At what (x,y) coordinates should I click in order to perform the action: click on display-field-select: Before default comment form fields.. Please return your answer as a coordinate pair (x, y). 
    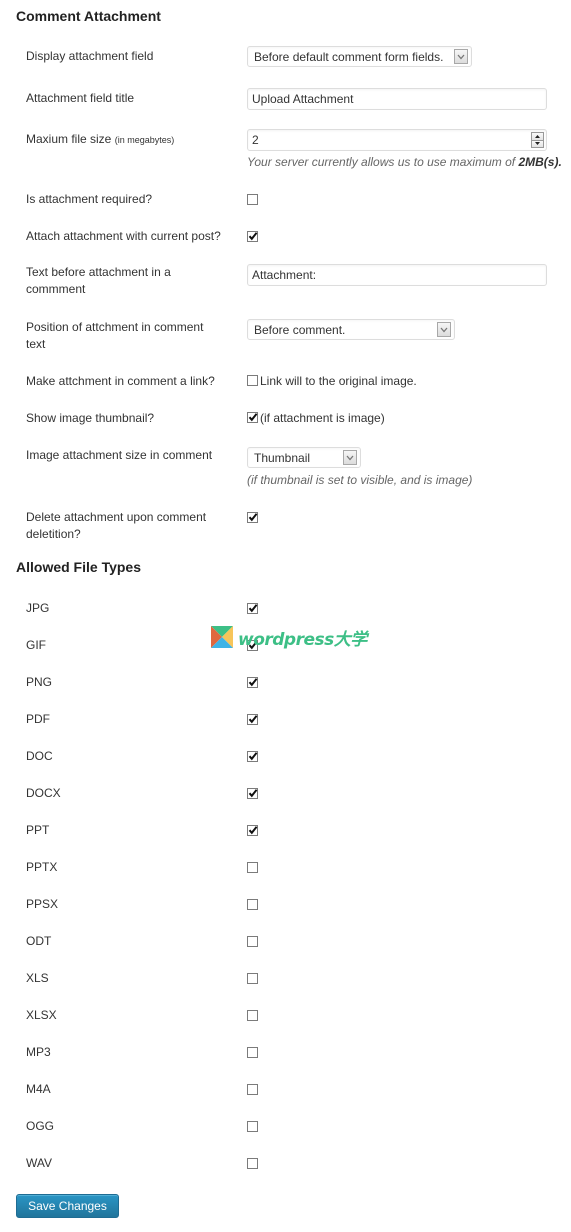
    Looking at the image, I should click on (359, 56).